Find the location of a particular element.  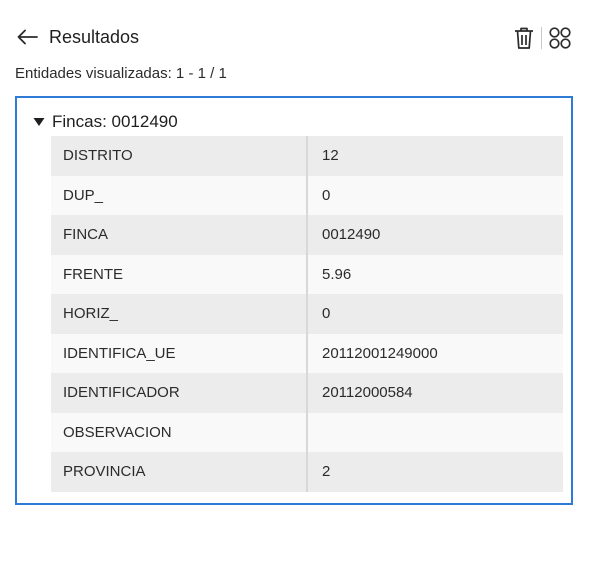

field-name: HORIZ_ is located at coordinates (179, 314).